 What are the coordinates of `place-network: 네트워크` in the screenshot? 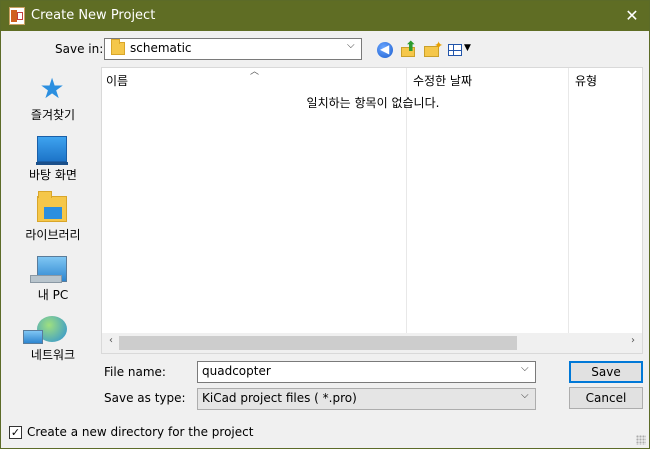 It's located at (53, 338).